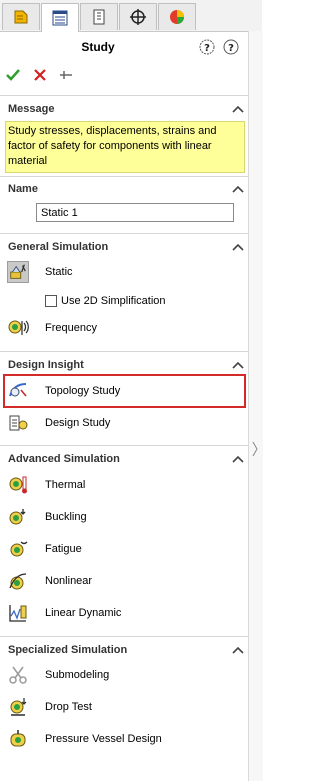 The height and width of the screenshot is (781, 320). Describe the element at coordinates (124, 366) in the screenshot. I see `design-insight-header: Design Insight` at that location.